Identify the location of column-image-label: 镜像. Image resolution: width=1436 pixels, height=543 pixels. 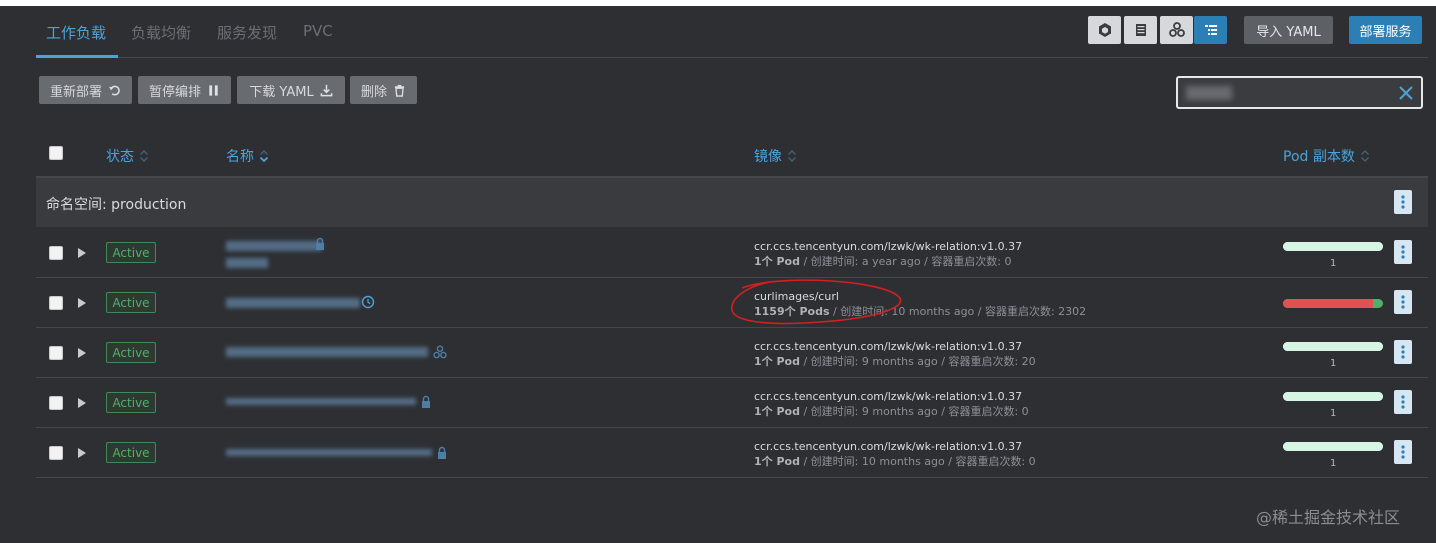
(768, 157).